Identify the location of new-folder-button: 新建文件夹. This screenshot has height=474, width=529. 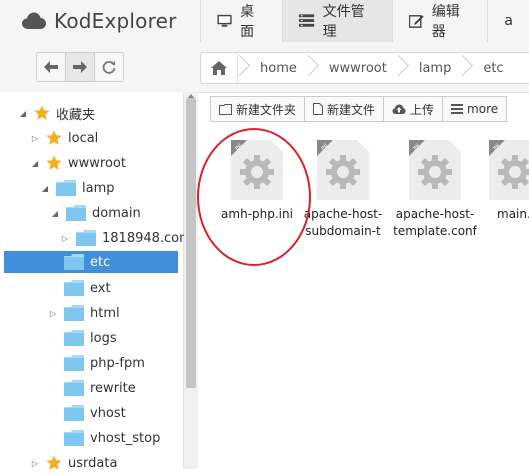
(257, 109).